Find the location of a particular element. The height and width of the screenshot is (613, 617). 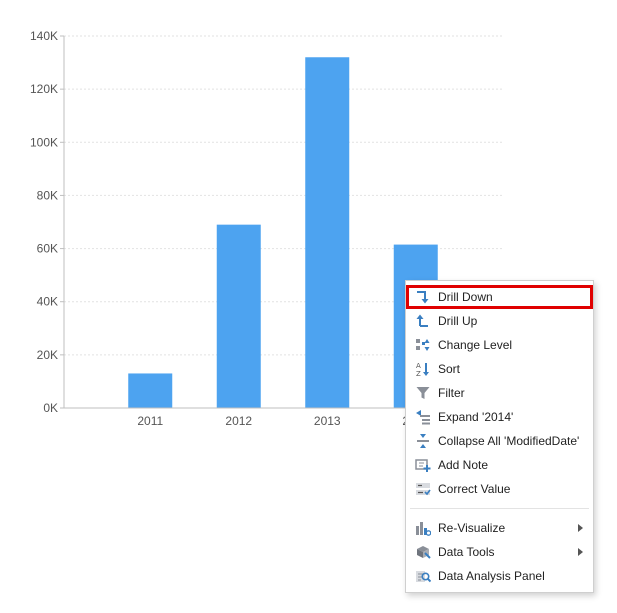

y-tick-label: 120K is located at coordinates (44, 89).